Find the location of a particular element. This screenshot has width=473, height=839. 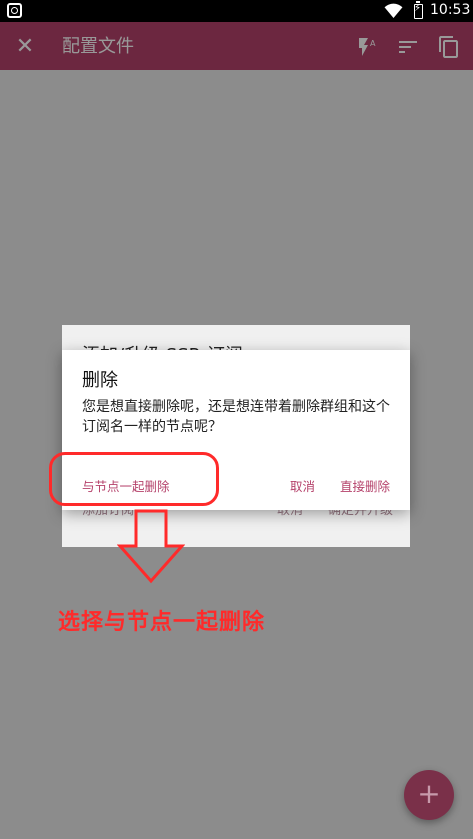

wifi-icon is located at coordinates (393, 11).